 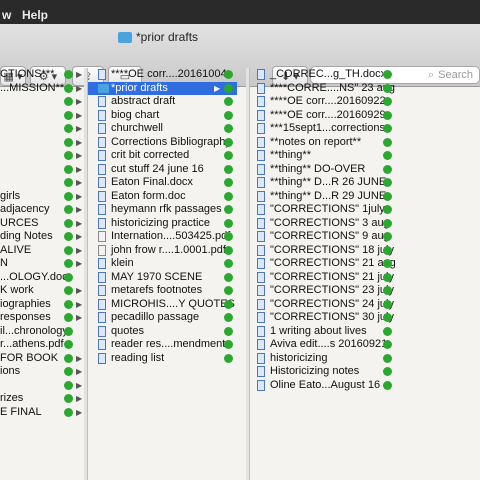 I want to click on file-row: **thing** D...R 29 JUNE, so click(x=325, y=197).